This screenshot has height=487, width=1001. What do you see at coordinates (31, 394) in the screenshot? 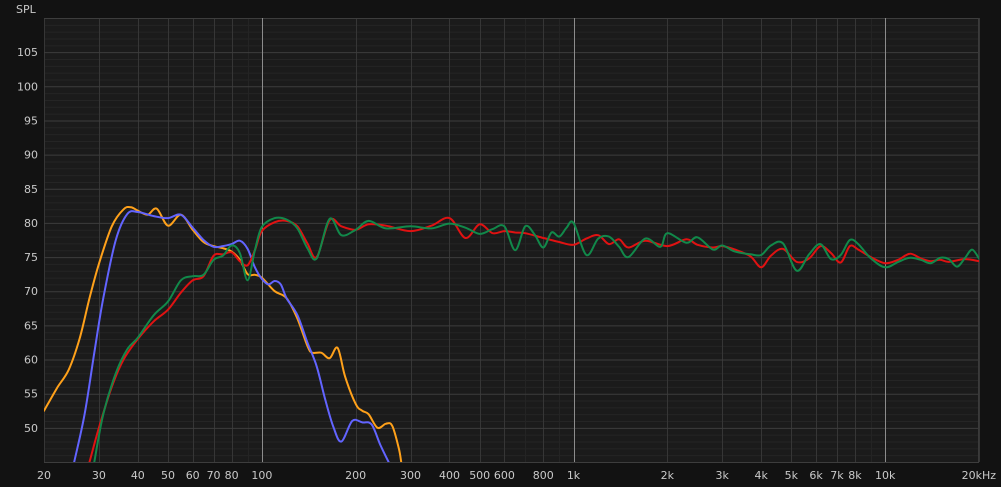
I see `y-tick-label: 55` at bounding box center [31, 394].